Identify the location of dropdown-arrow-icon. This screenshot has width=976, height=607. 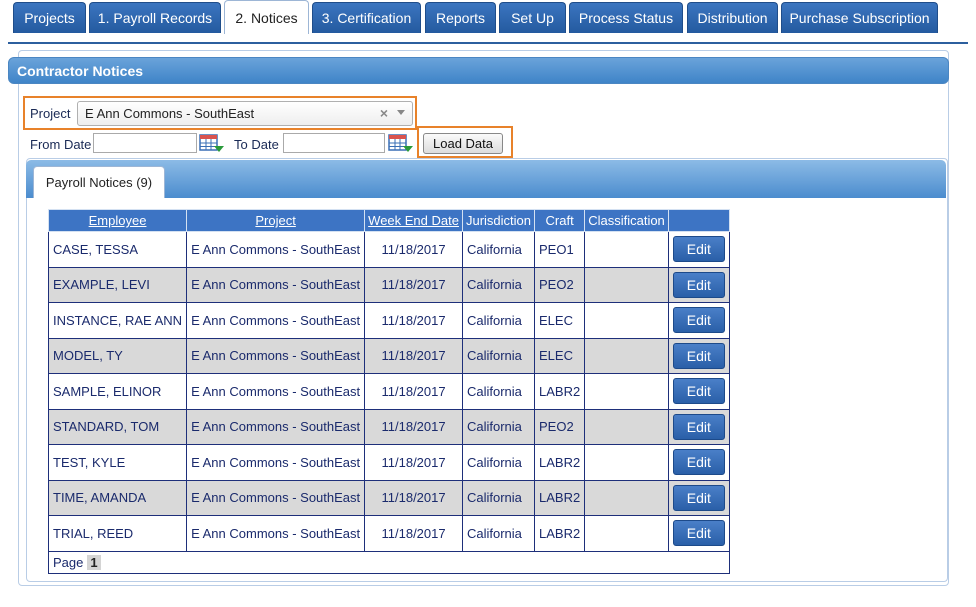
(401, 112).